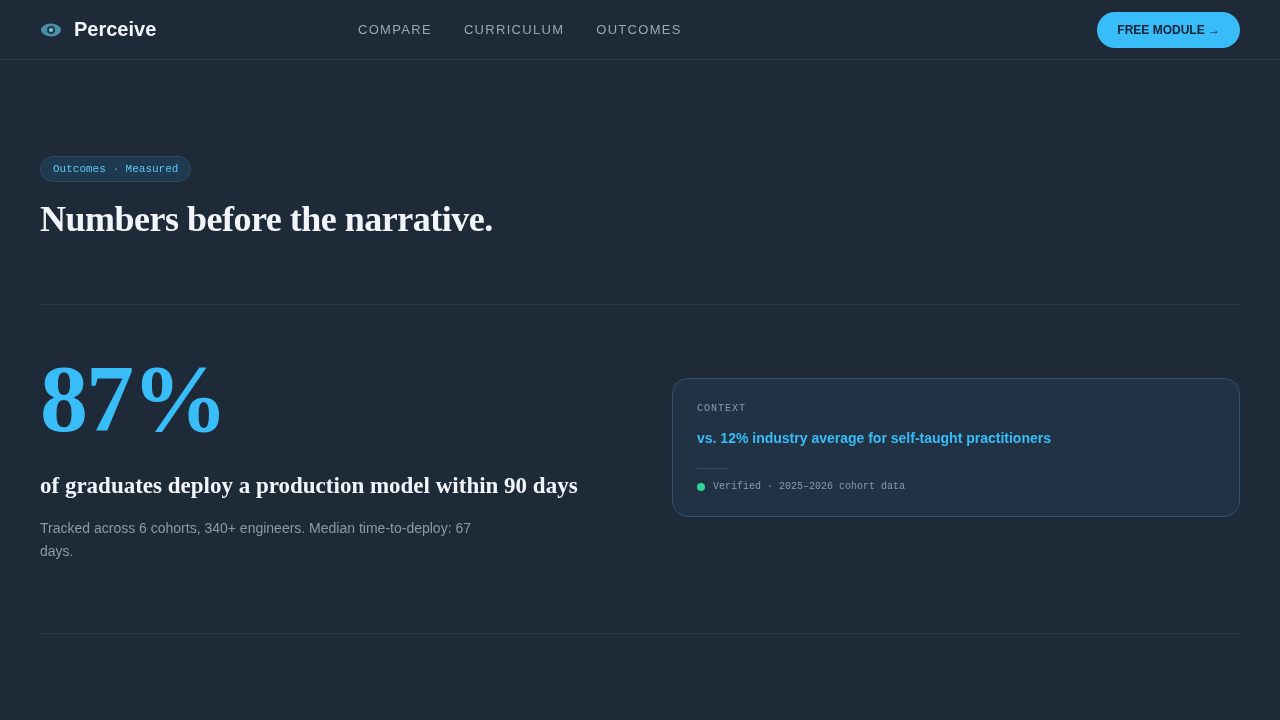 Image resolution: width=1280 pixels, height=720 pixels. Describe the element at coordinates (115, 29) in the screenshot. I see `brand-name: Perceive` at that location.